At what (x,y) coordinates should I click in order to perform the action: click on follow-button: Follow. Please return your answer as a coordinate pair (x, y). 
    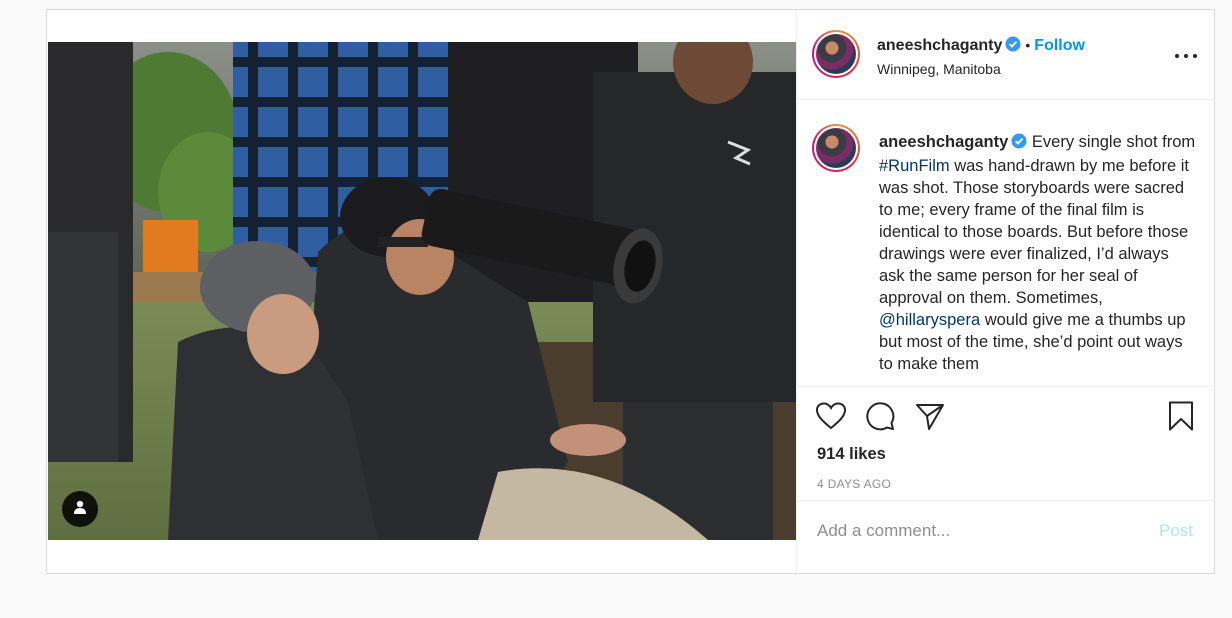
    Looking at the image, I should click on (1059, 45).